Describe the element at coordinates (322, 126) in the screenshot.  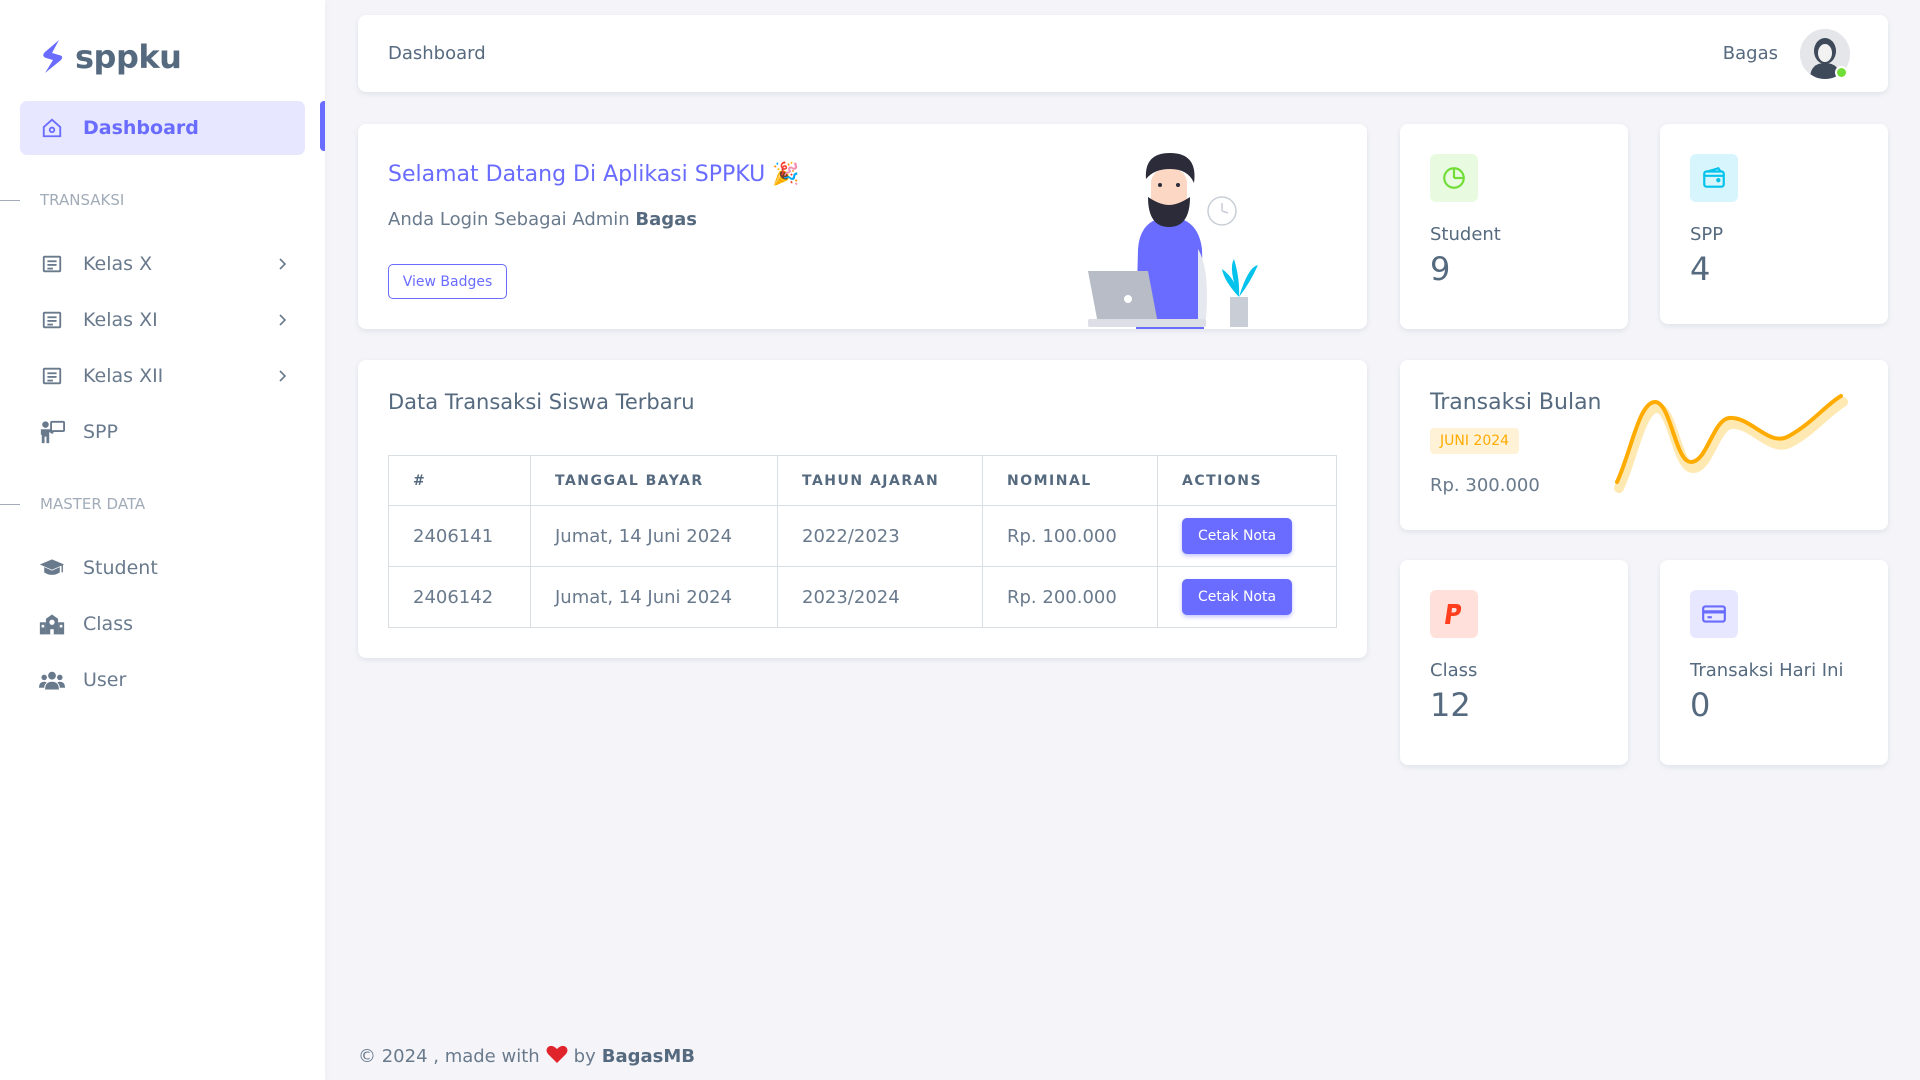
I see `active-indicator` at that location.